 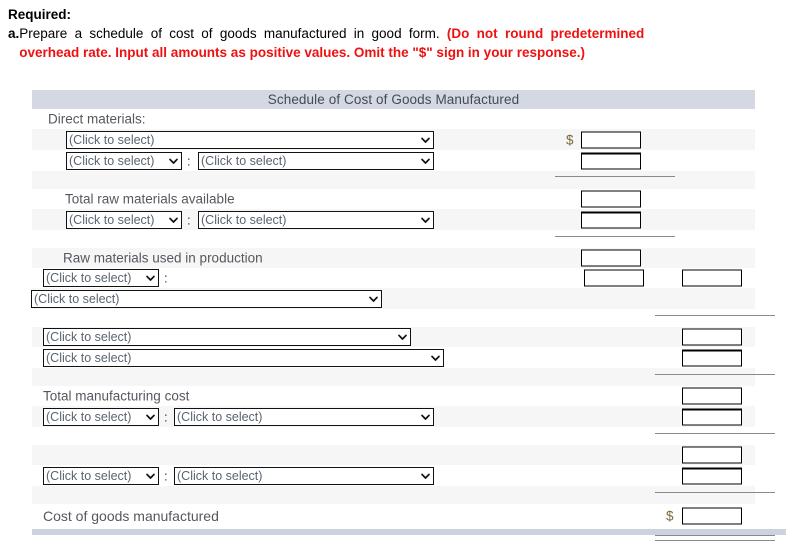 What do you see at coordinates (712, 455) in the screenshot?
I see `amount-input-subtotal-wip` at bounding box center [712, 455].